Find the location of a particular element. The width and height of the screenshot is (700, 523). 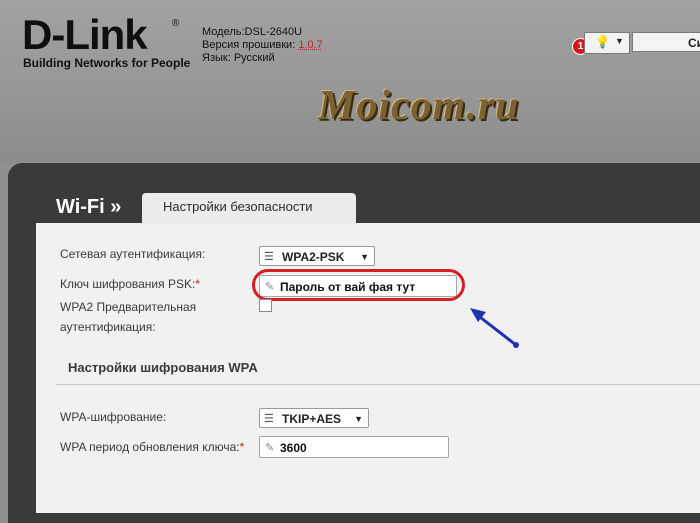

wpa-section: Настройки шифрования WPA is located at coordinates (378, 370).